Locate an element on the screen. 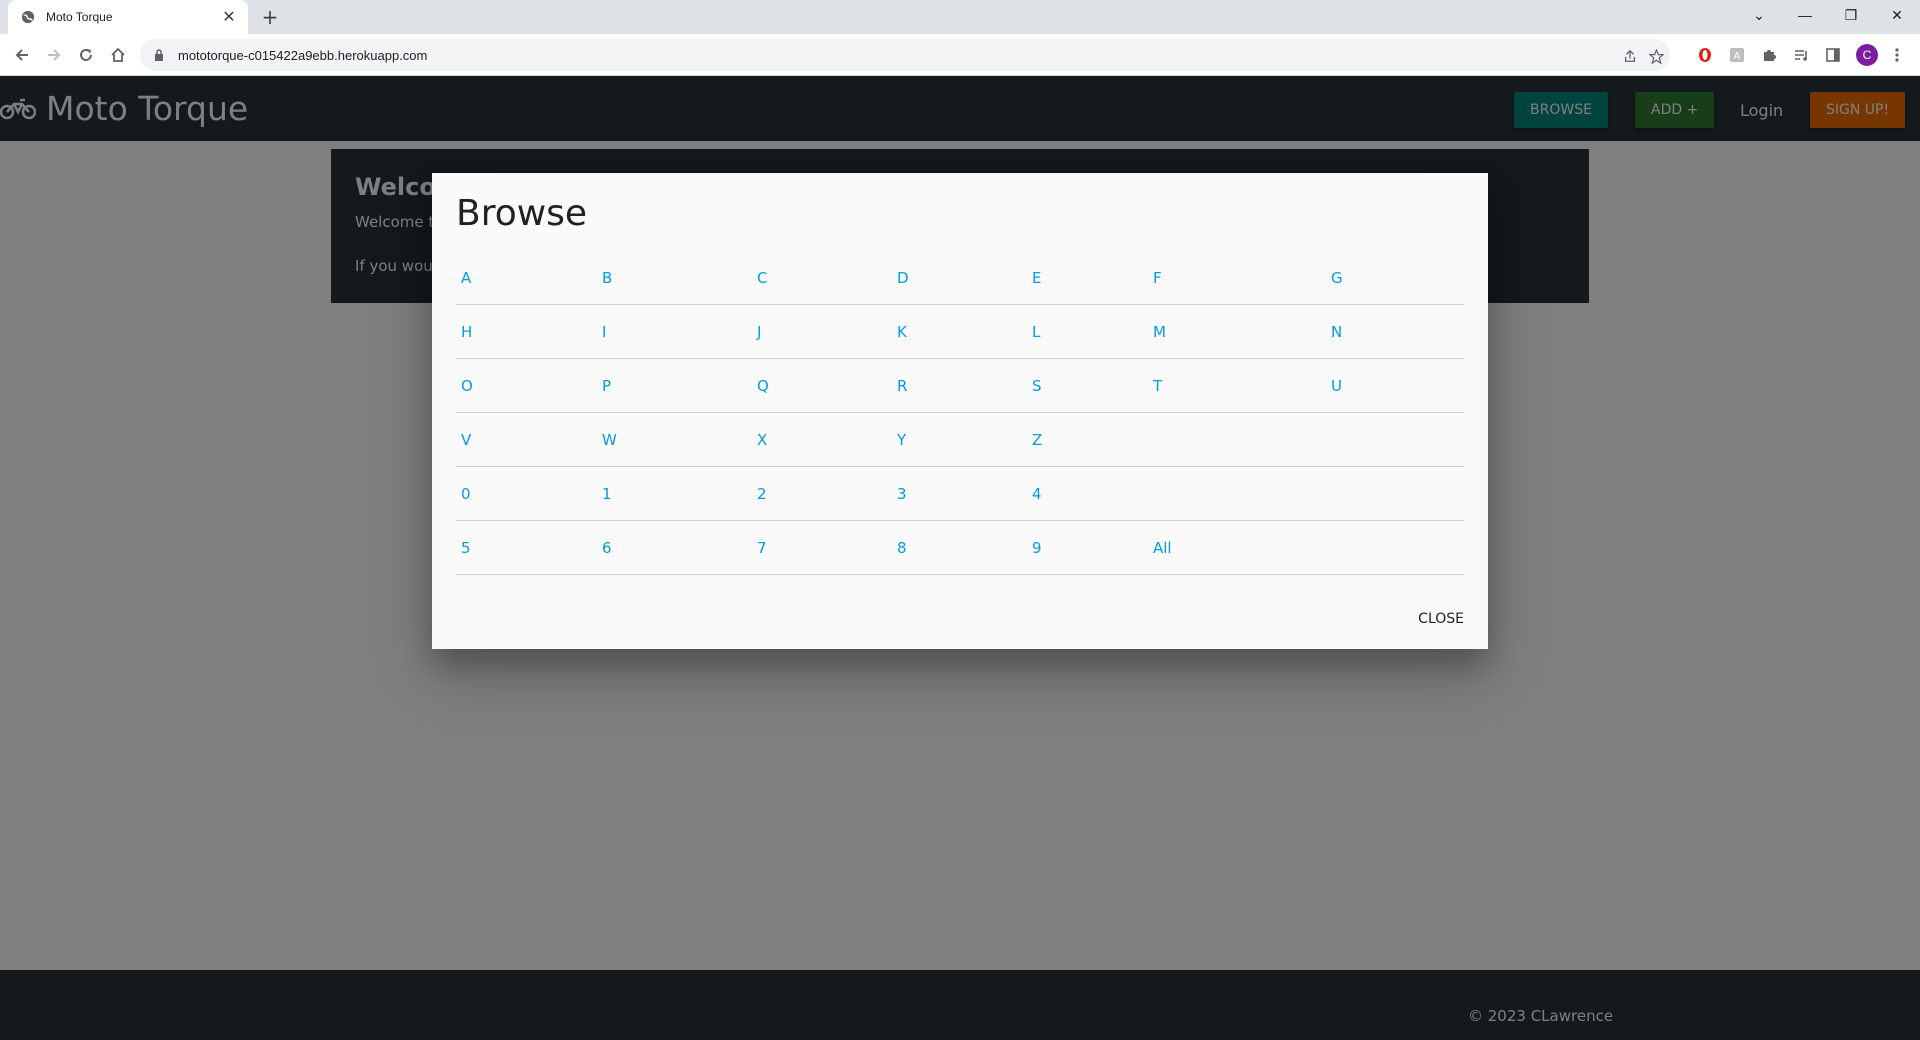  browse-link-2: 2 is located at coordinates (822, 494).